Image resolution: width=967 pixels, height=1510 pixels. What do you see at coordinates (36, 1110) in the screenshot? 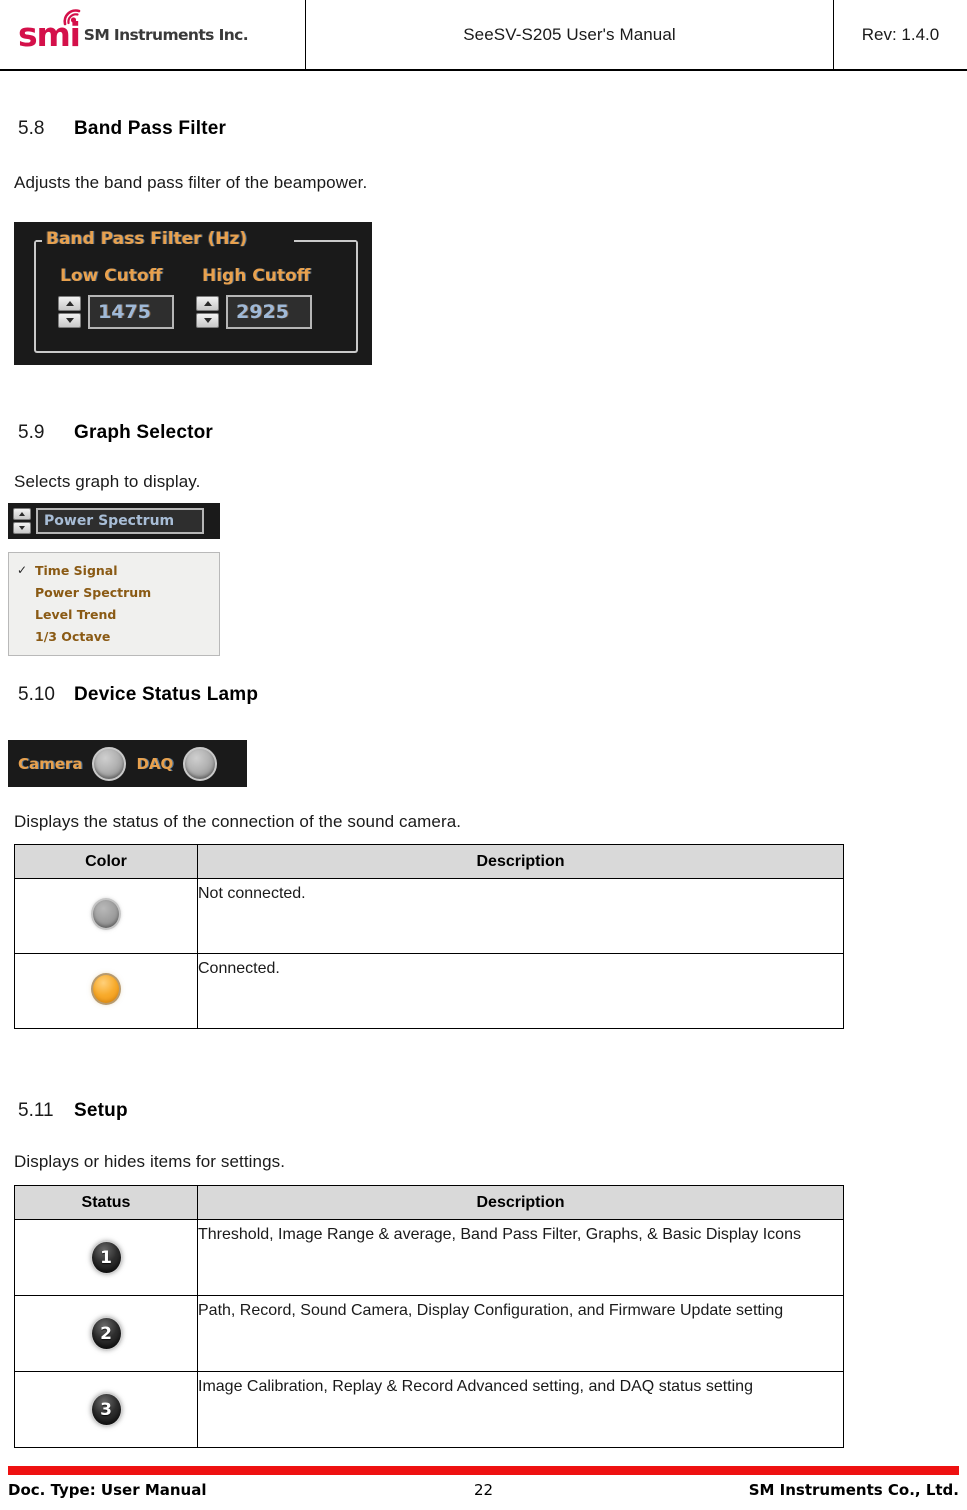
I see `section-number-5-11: 5.11` at bounding box center [36, 1110].